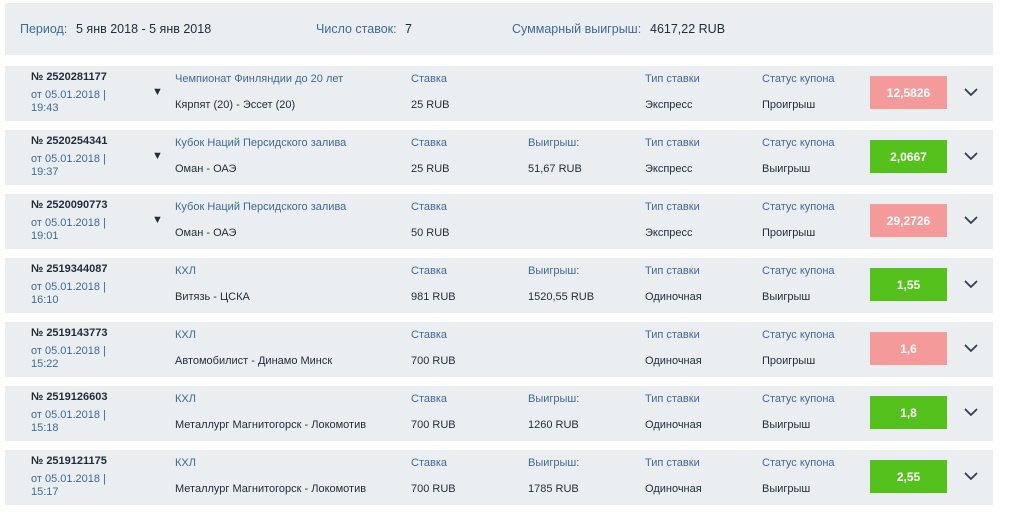 Image resolution: width=1012 pixels, height=513 pixels. I want to click on bet-date: от 05.01.2018 | 15:17, so click(68, 485).